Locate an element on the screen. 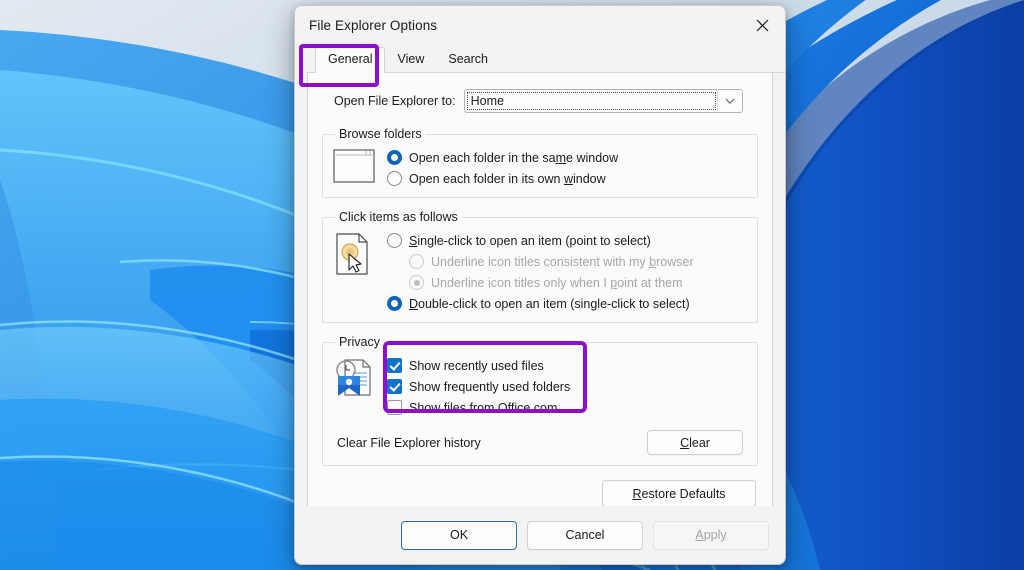  privacy-legend: Privacy is located at coordinates (359, 342).